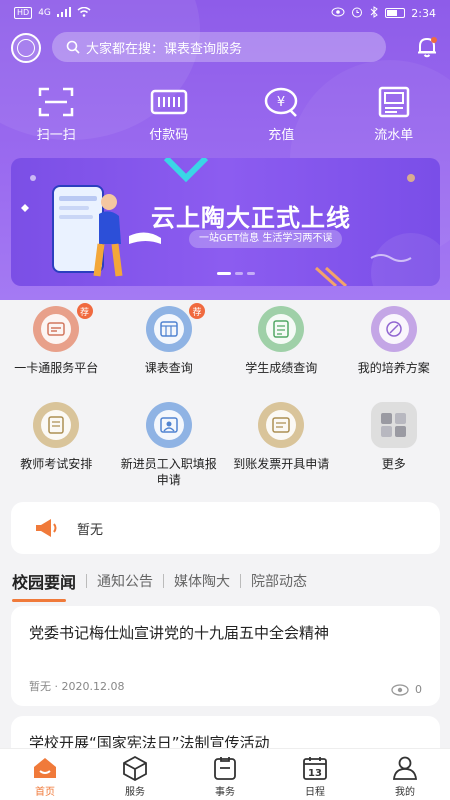  Describe the element at coordinates (56, 329) in the screenshot. I see `campus-card-icon` at that location.